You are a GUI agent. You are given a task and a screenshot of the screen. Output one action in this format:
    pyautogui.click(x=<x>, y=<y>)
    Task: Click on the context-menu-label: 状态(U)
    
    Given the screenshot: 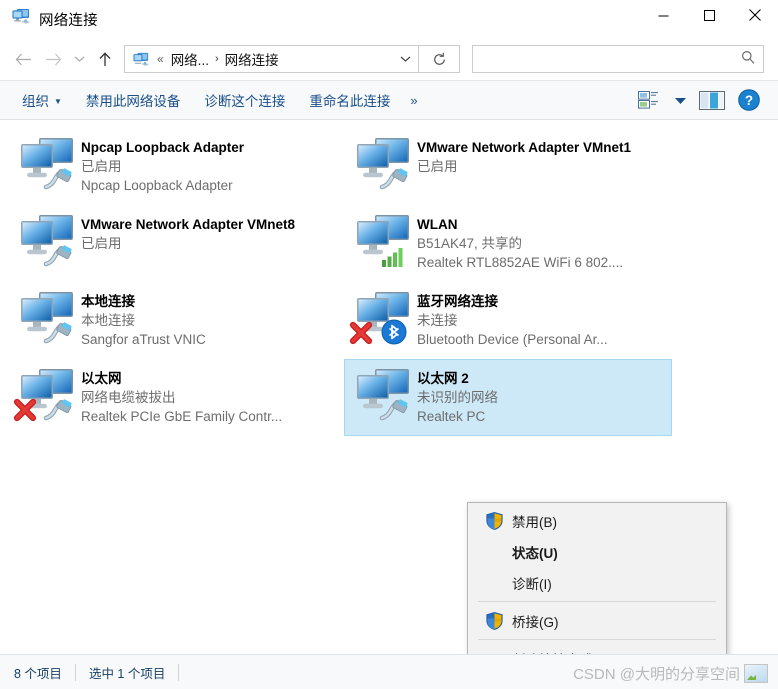 What is the action you would take?
    pyautogui.click(x=535, y=553)
    